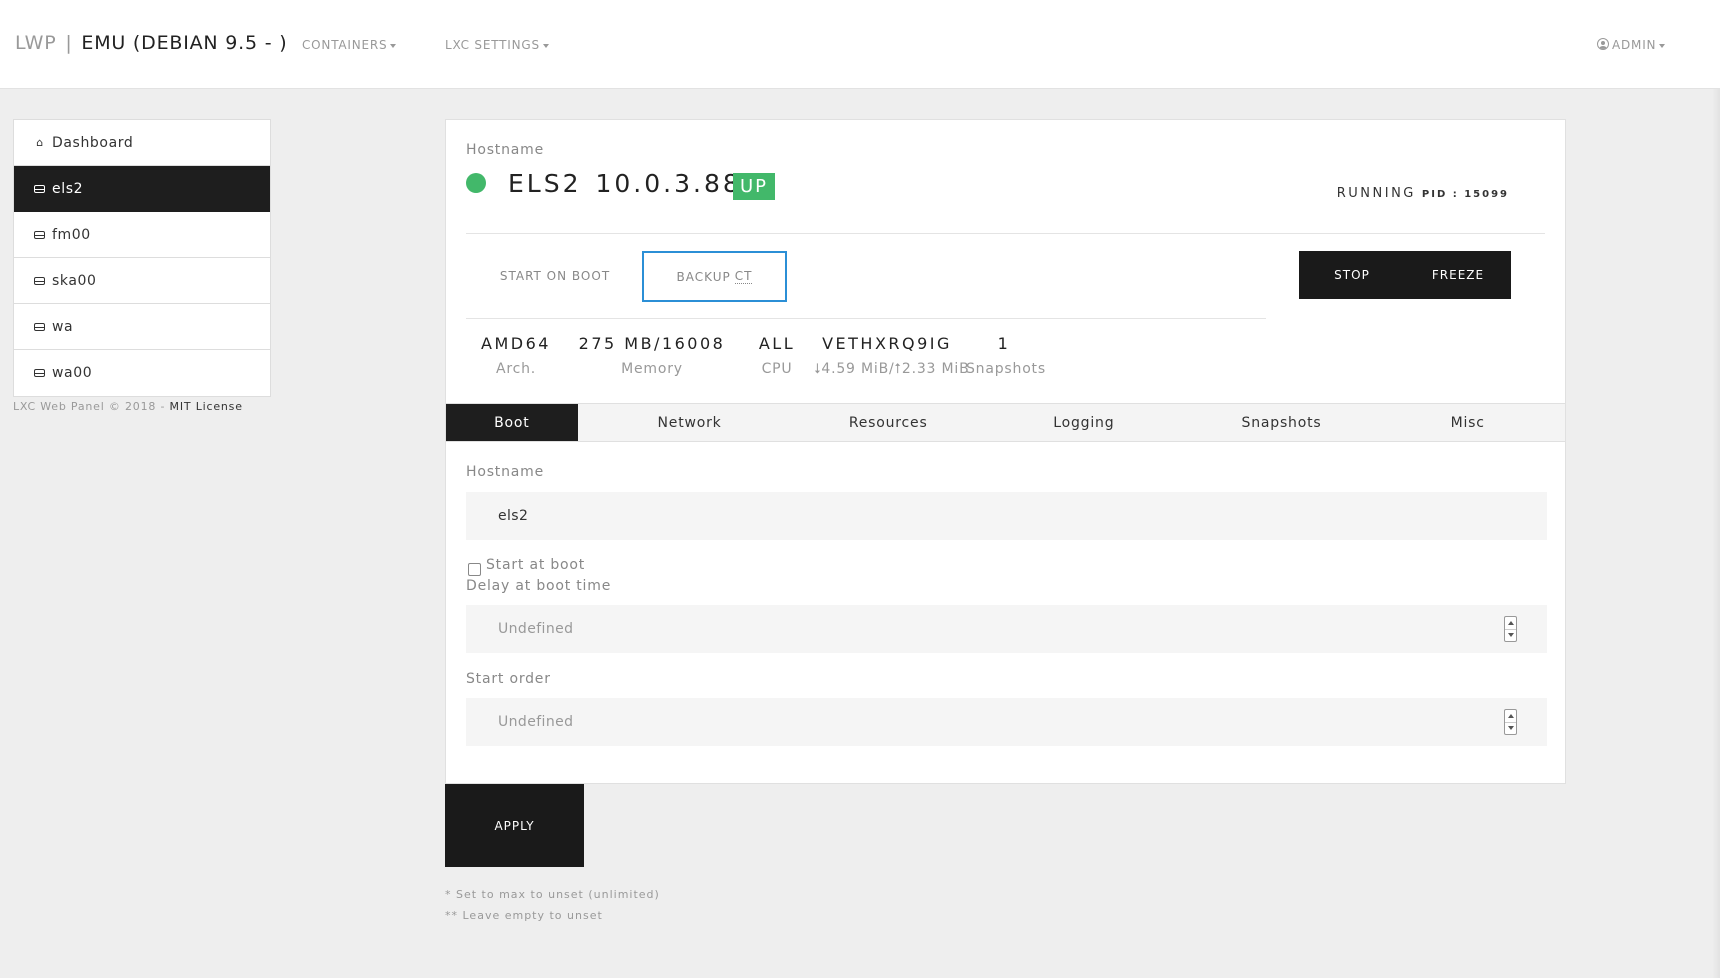 This screenshot has width=1720, height=978. What do you see at coordinates (1006, 516) in the screenshot?
I see `hostname-input: els2` at bounding box center [1006, 516].